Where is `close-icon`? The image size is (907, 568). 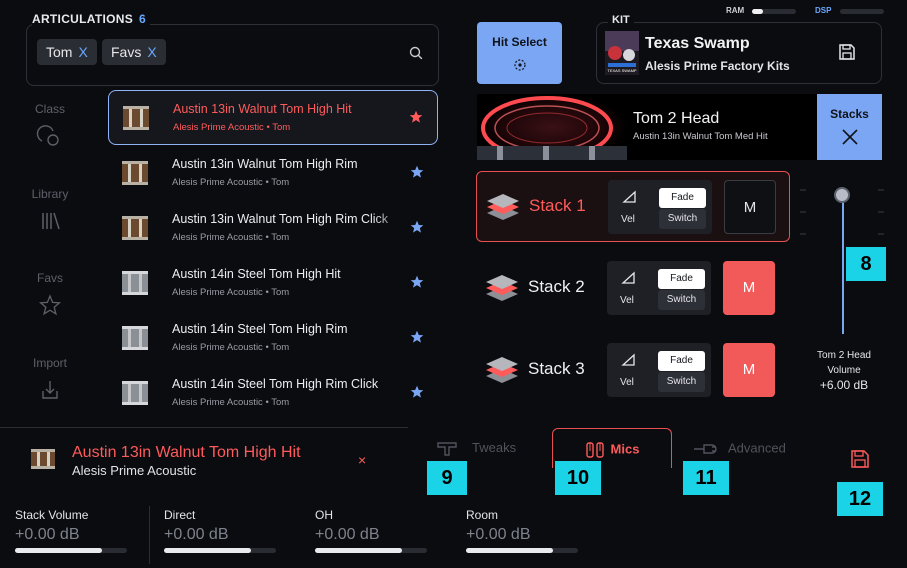 close-icon is located at coordinates (849, 137).